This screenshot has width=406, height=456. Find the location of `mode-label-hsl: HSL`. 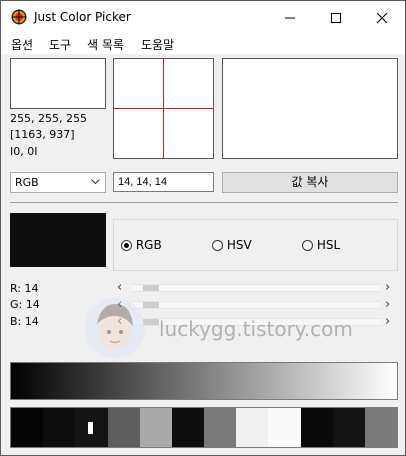

mode-label-hsl: HSL is located at coordinates (328, 245).